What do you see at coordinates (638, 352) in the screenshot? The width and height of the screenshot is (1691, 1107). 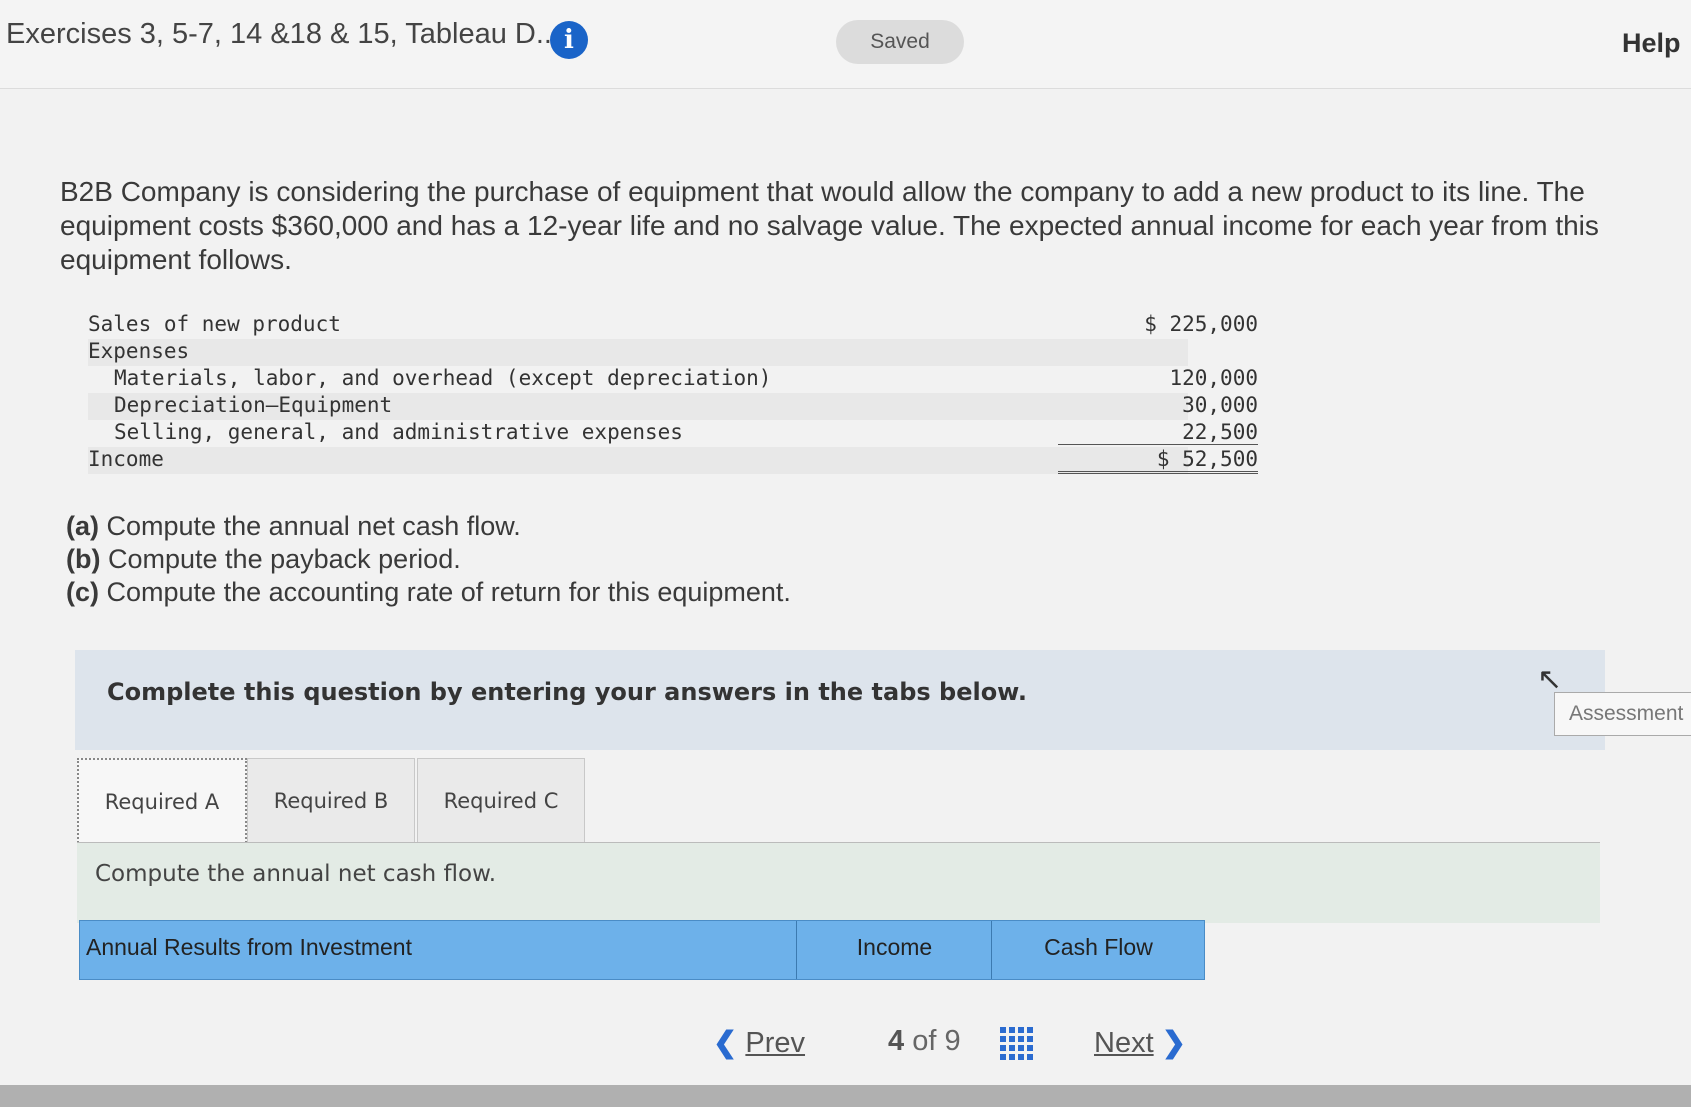 I see `statement-row-expenses: Expenses` at bounding box center [638, 352].